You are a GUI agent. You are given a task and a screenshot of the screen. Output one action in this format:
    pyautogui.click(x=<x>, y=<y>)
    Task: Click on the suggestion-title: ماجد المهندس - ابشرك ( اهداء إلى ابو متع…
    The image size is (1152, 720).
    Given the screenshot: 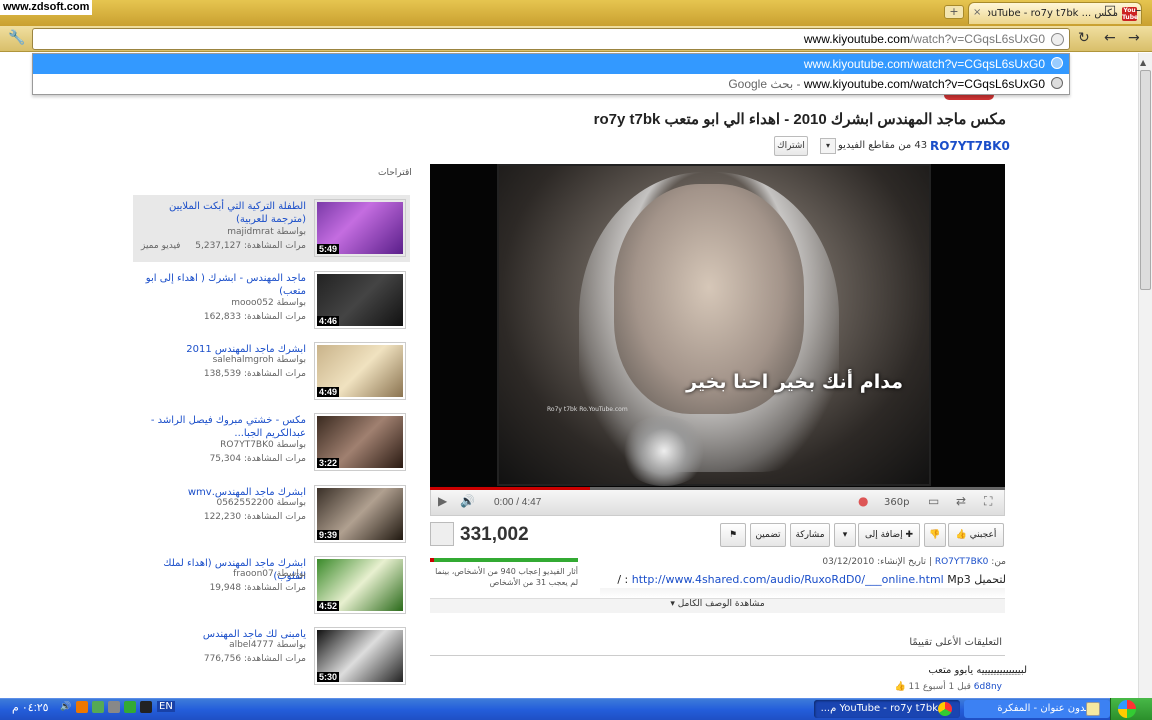 What is the action you would take?
    pyautogui.click(x=222, y=285)
    